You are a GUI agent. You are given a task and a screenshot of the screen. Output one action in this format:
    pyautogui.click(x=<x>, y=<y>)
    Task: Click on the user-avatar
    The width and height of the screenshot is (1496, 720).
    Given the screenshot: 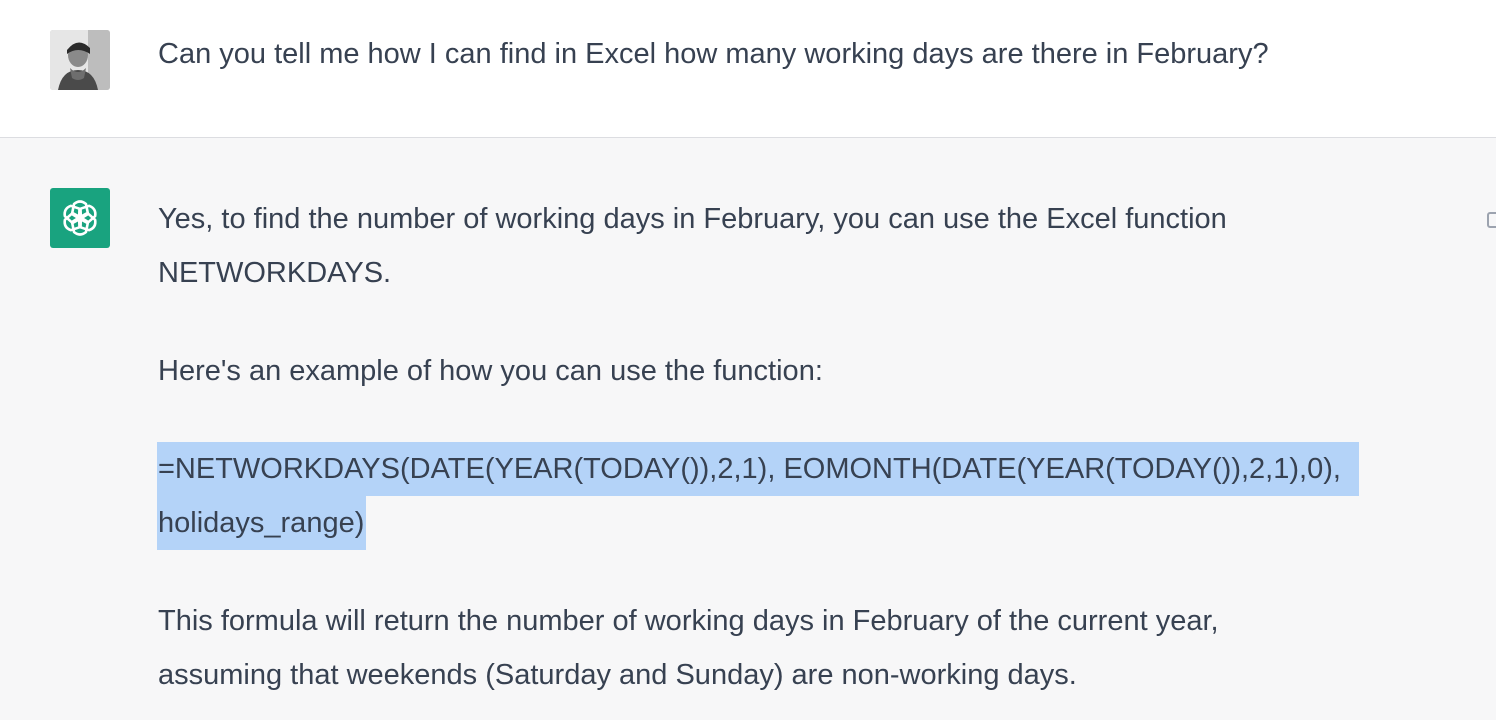 What is the action you would take?
    pyautogui.click(x=80, y=60)
    